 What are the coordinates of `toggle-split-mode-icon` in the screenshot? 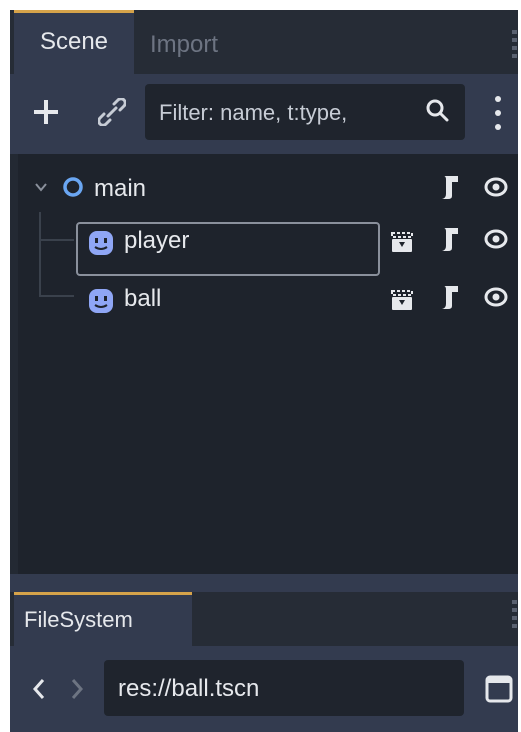 It's located at (499, 689).